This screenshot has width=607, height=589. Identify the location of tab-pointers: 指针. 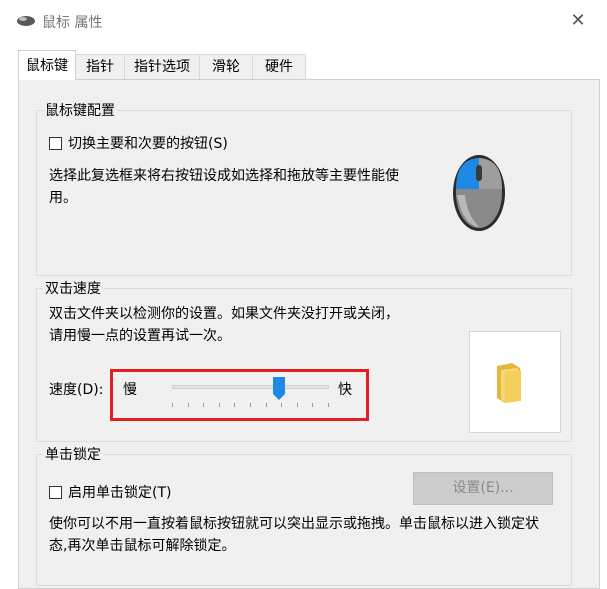
(100, 66).